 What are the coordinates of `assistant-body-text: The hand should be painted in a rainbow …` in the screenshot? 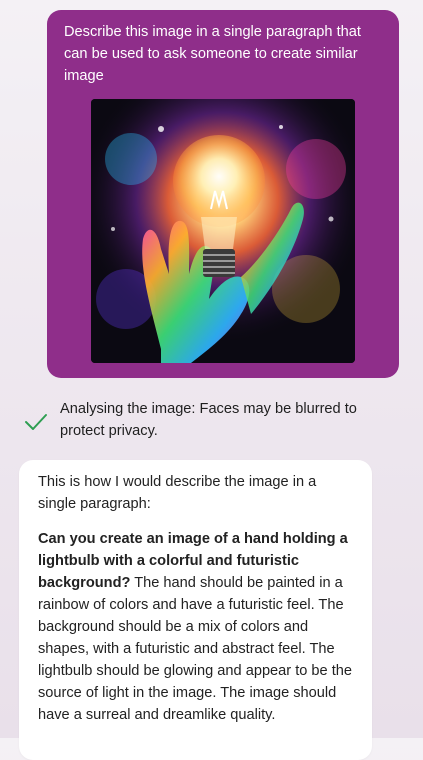 It's located at (195, 649).